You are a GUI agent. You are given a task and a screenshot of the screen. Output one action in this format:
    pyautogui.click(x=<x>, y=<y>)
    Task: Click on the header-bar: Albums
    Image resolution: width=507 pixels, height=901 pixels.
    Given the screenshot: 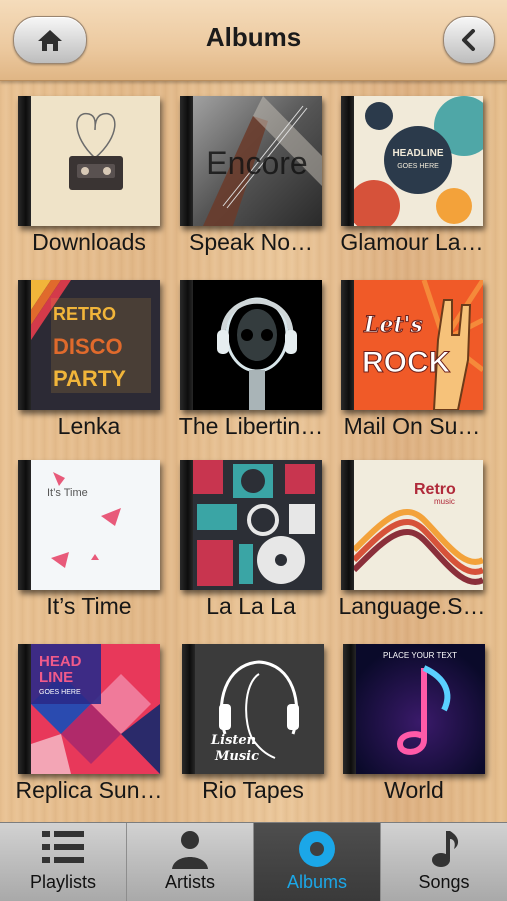 What is the action you would take?
    pyautogui.click(x=253, y=40)
    